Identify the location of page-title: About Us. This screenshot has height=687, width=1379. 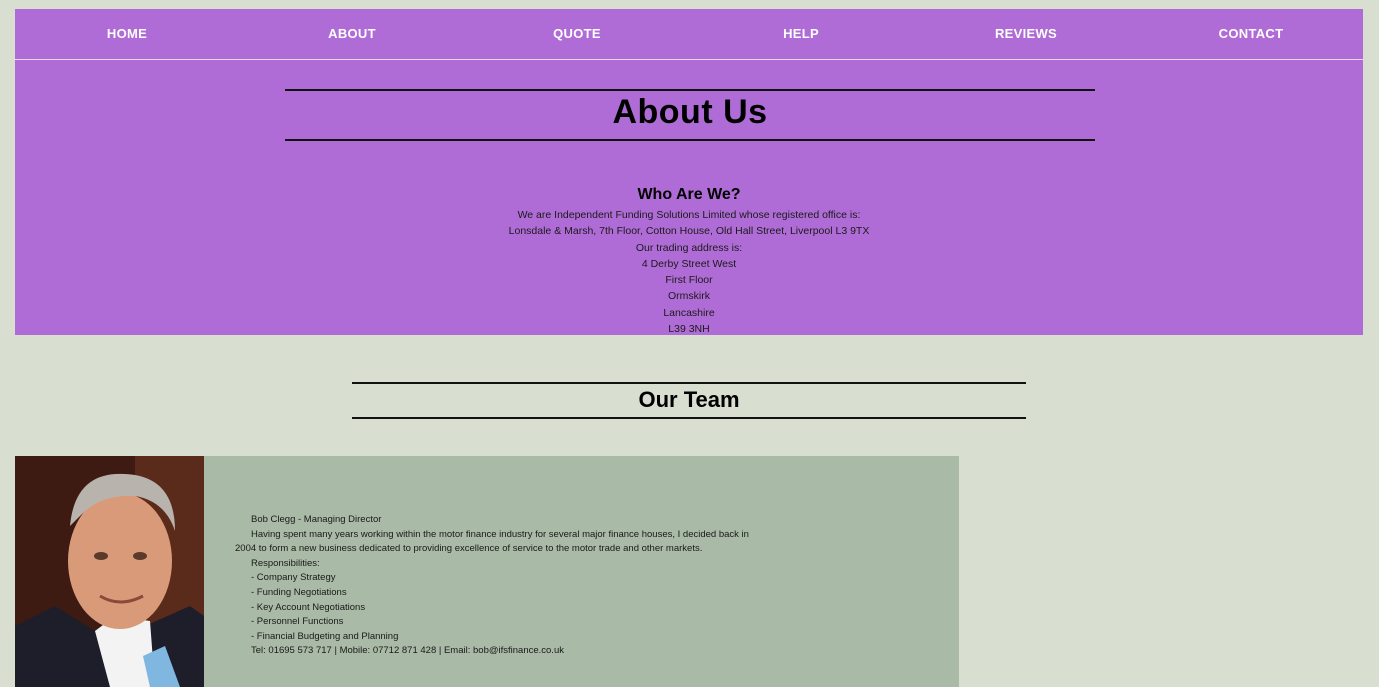
(690, 112).